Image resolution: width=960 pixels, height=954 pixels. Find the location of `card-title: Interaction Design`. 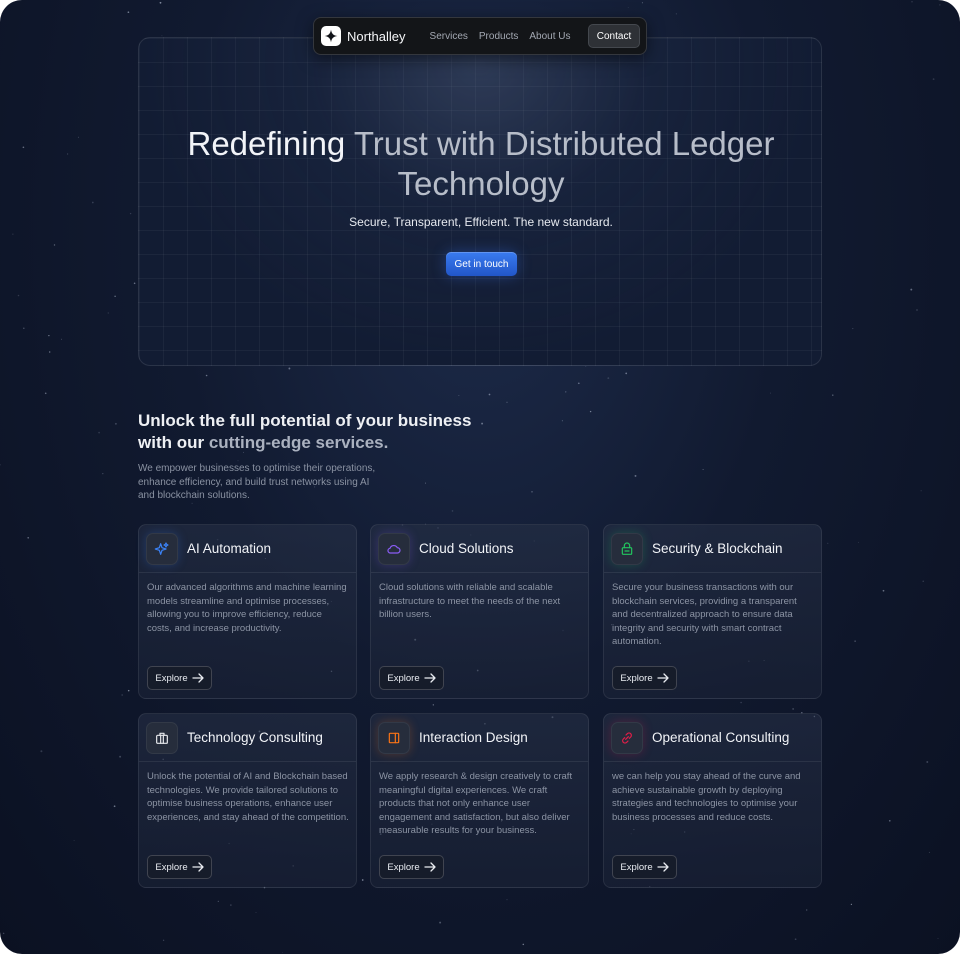

card-title: Interaction Design is located at coordinates (473, 737).